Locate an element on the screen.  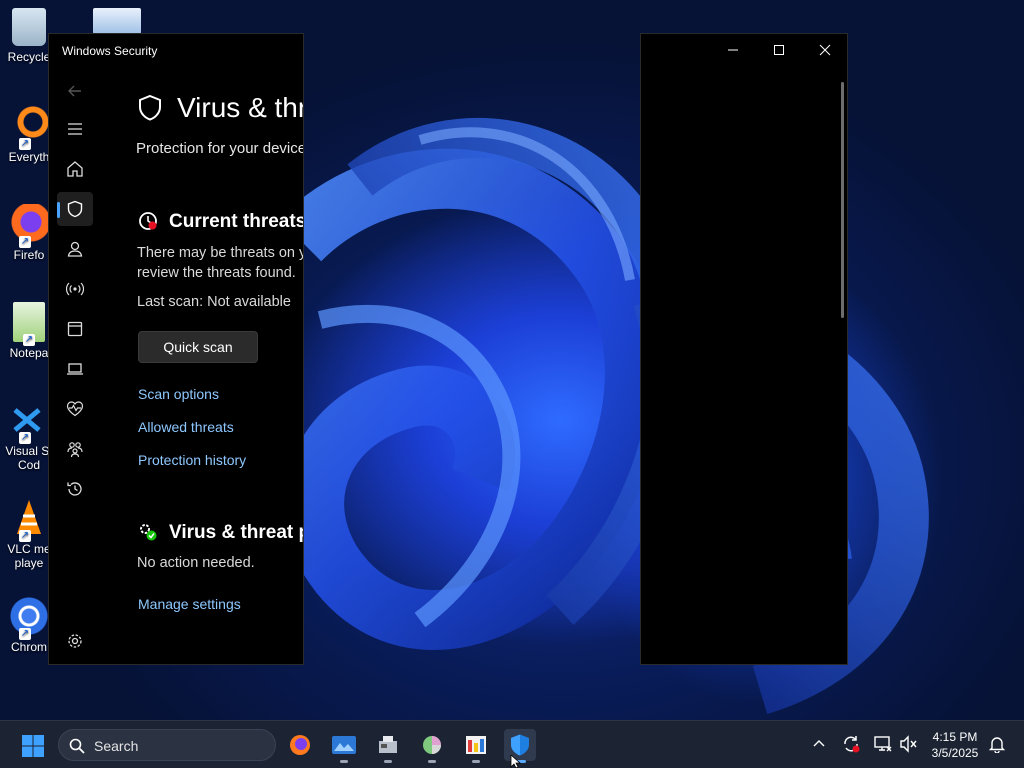
nav-account-protection is located at coordinates (75, 249).